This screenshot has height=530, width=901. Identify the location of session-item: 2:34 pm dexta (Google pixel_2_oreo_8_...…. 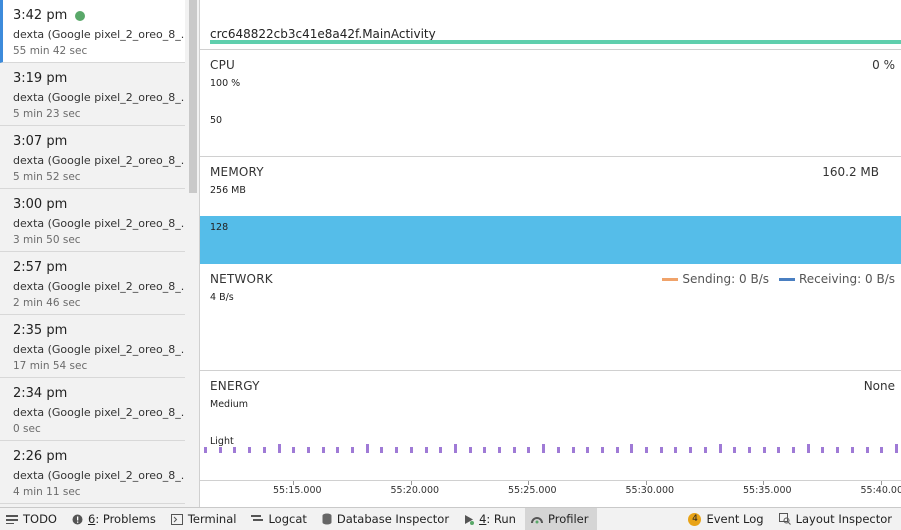
(92, 409).